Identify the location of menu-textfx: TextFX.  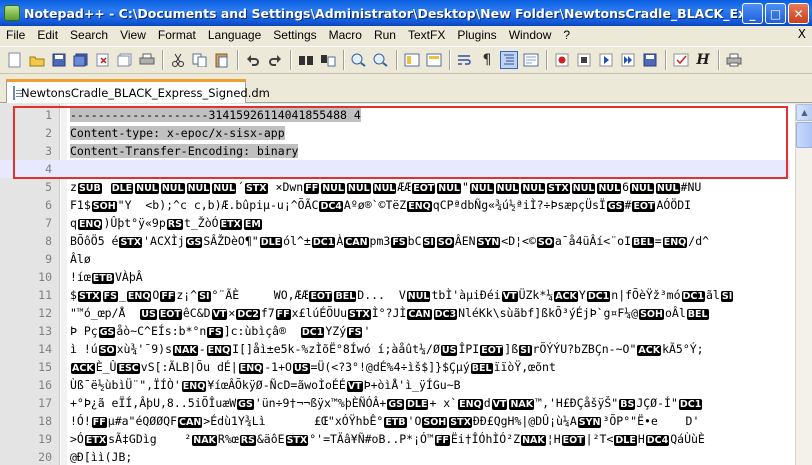
(426, 35).